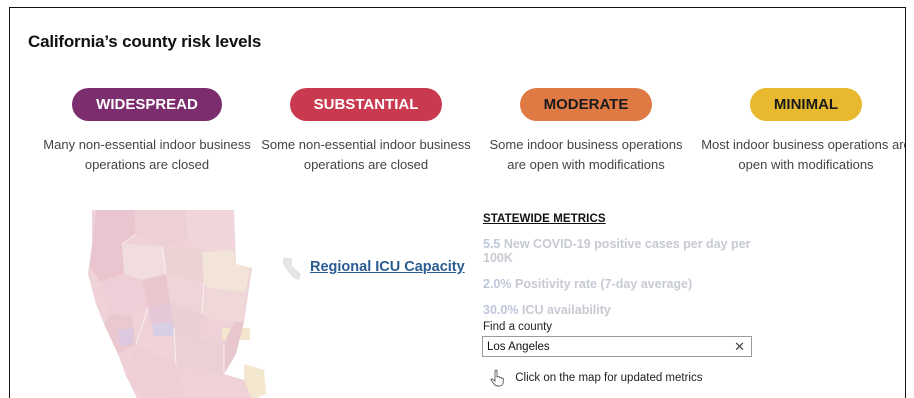 The width and height of the screenshot is (914, 398). What do you see at coordinates (366, 104) in the screenshot?
I see `tier-pill-substantial: SUBSTANTIAL` at bounding box center [366, 104].